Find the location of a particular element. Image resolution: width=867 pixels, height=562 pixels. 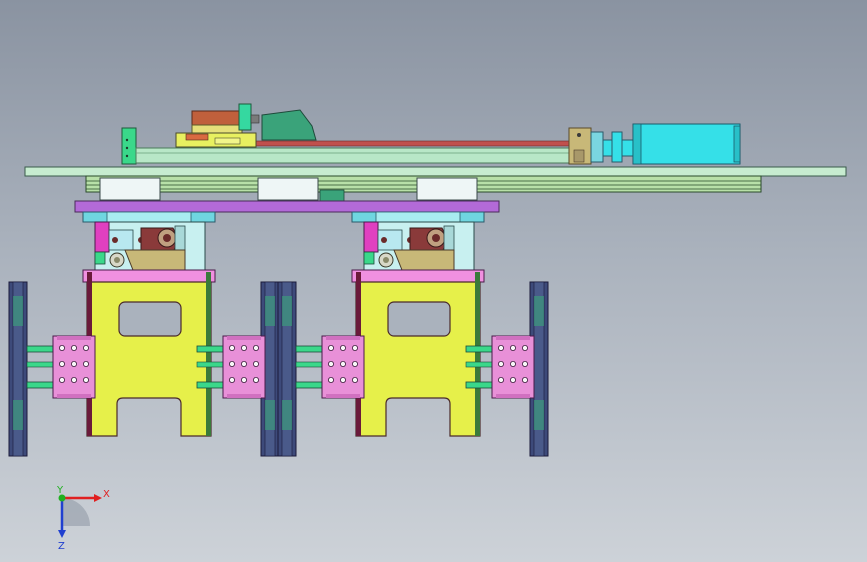

gusset-plate is located at coordinates (289, 125).